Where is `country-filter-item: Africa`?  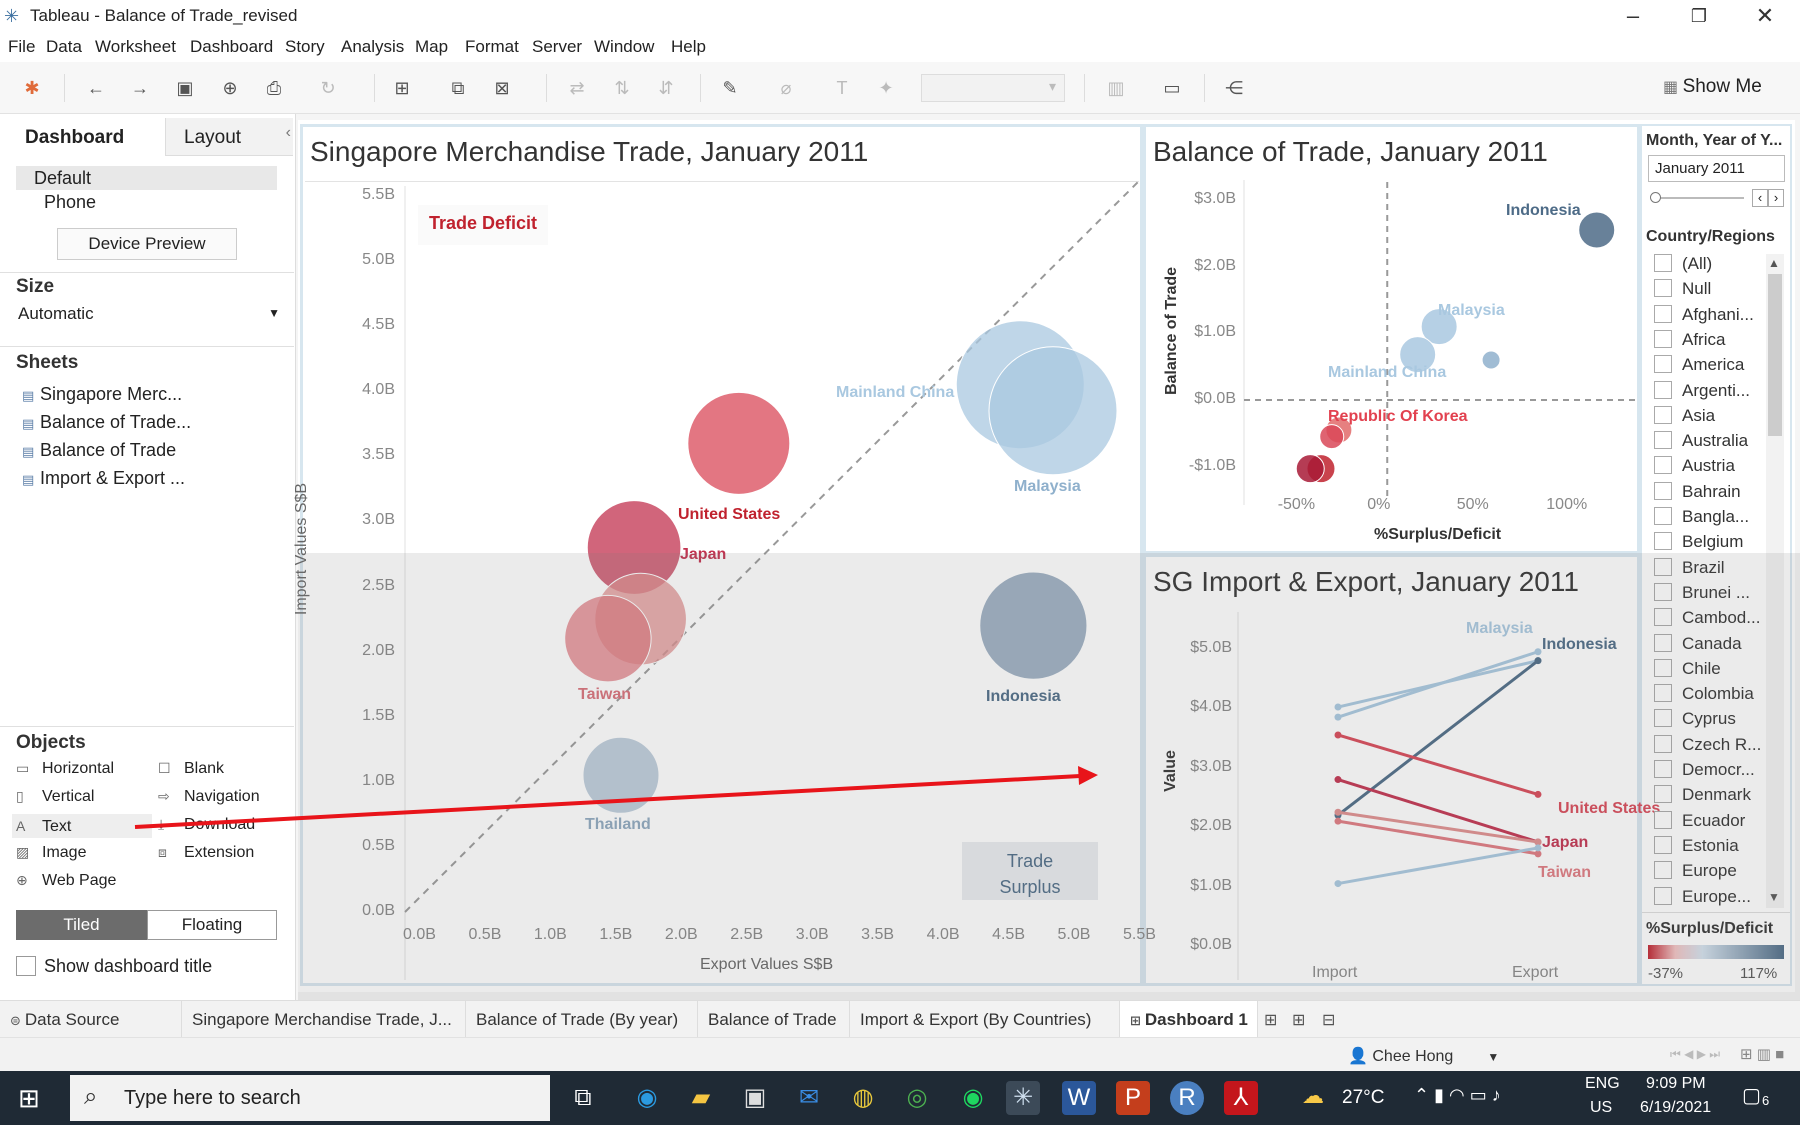
country-filter-item: Africa is located at coordinates (1689, 339).